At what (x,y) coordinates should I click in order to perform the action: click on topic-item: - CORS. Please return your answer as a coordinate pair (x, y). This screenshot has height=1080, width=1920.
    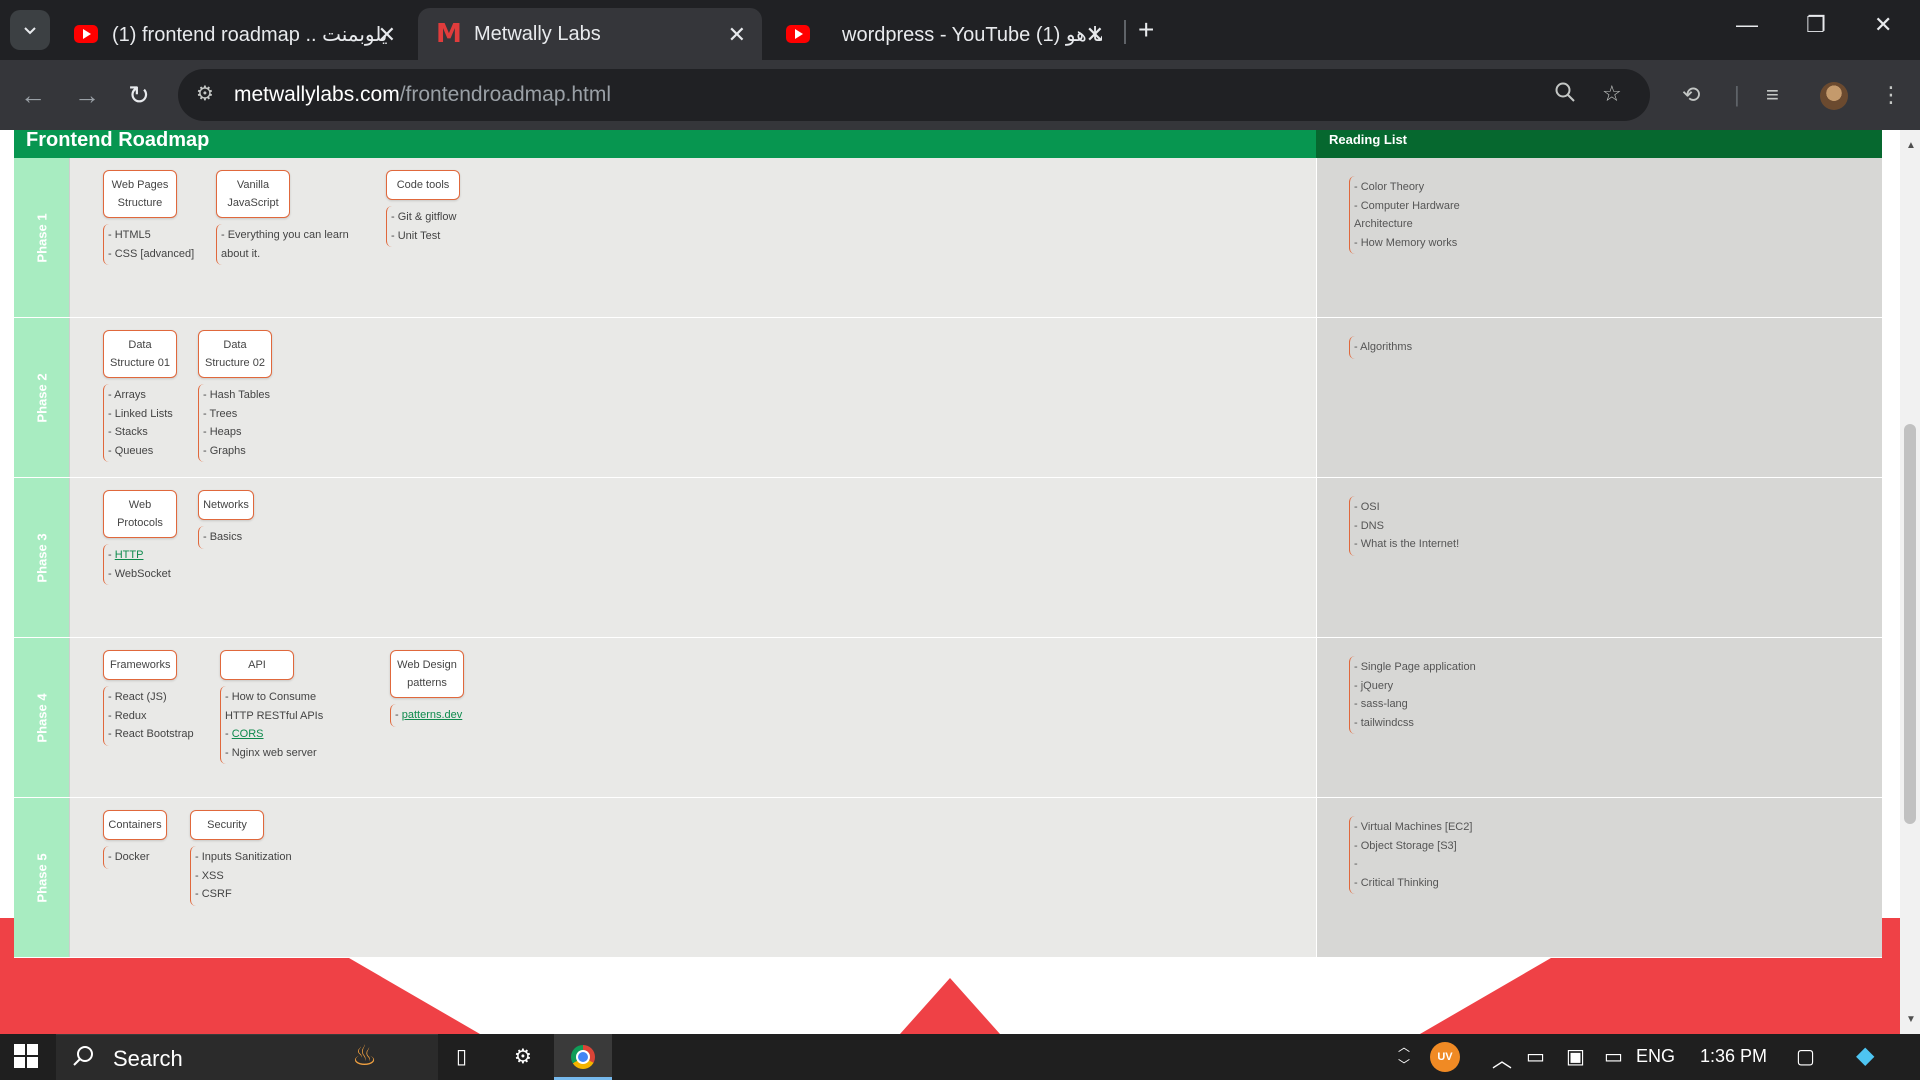
    Looking at the image, I should click on (244, 734).